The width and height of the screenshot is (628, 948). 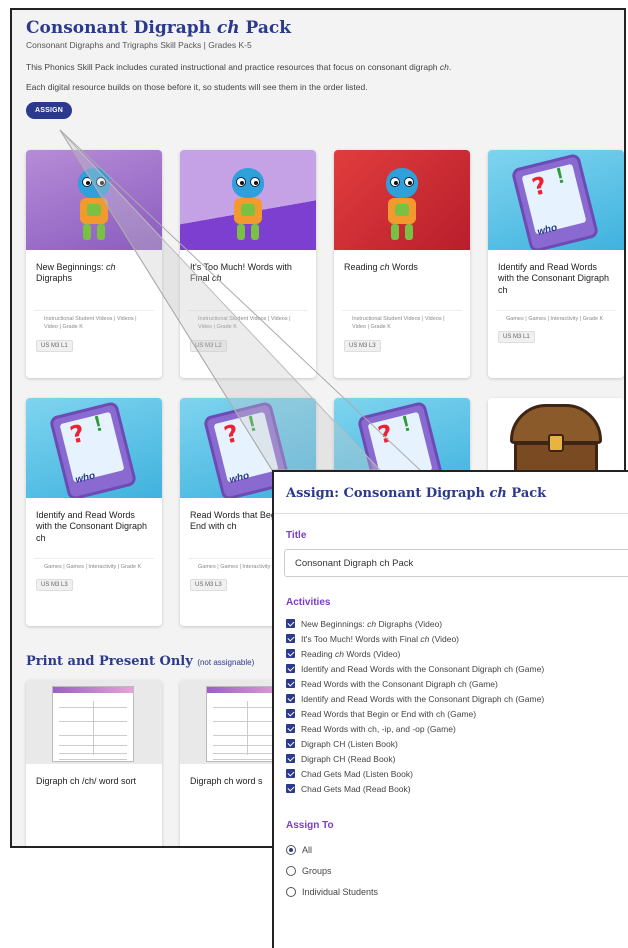 I want to click on activity-label: Reading ch Words (Video), so click(x=351, y=653).